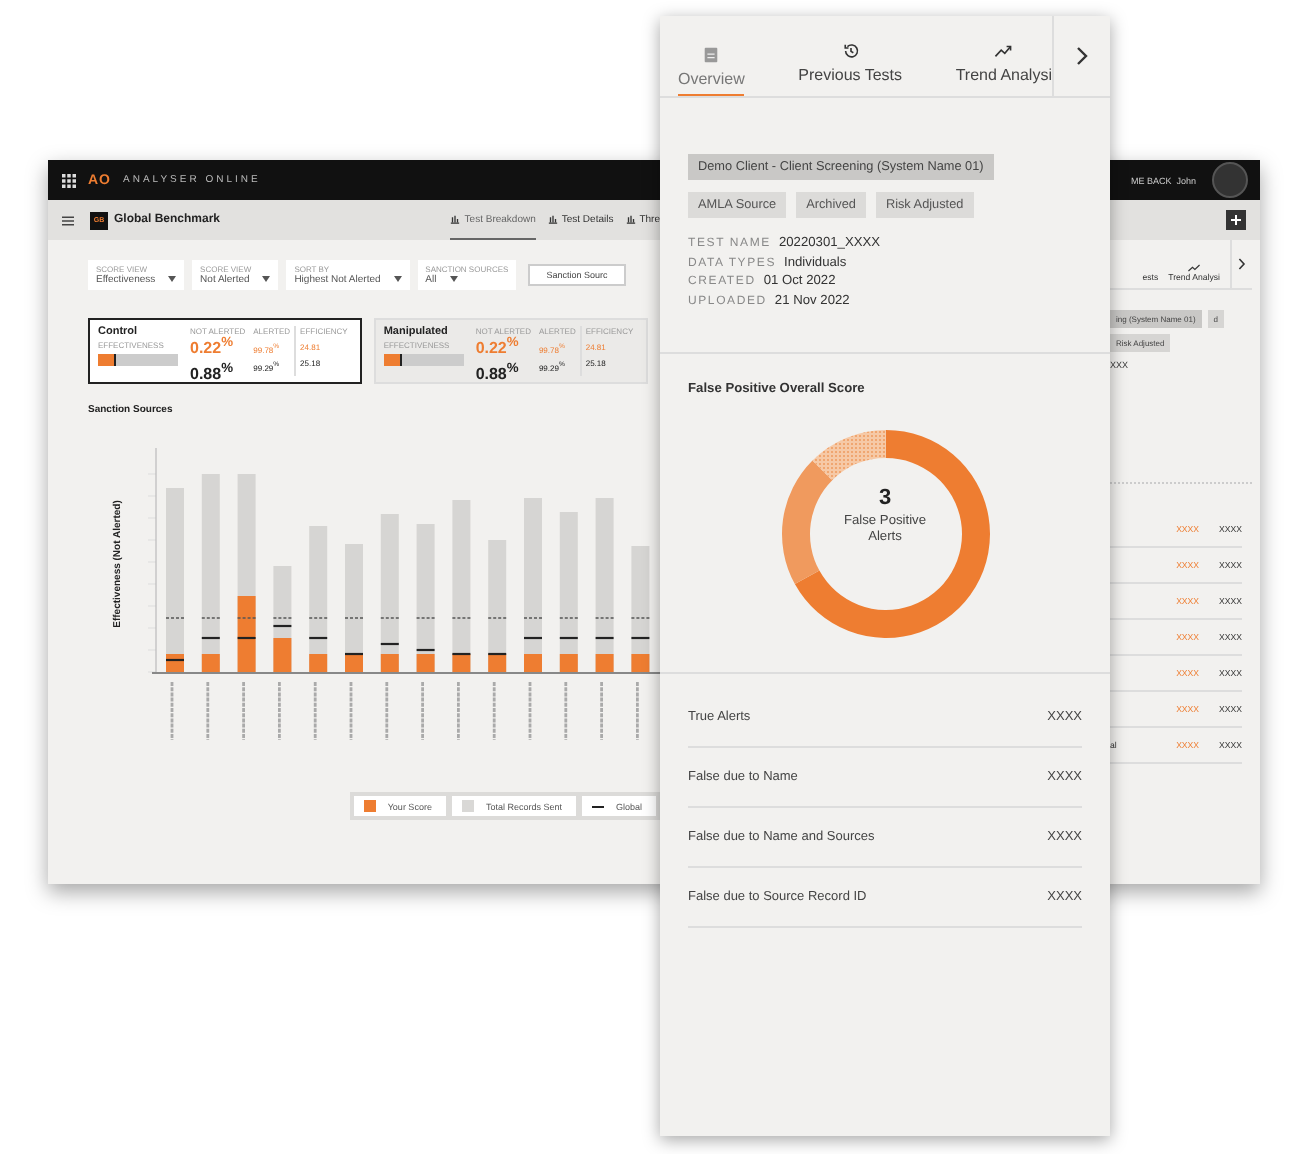 The width and height of the screenshot is (1300, 1154). I want to click on history-icon, so click(850, 51).